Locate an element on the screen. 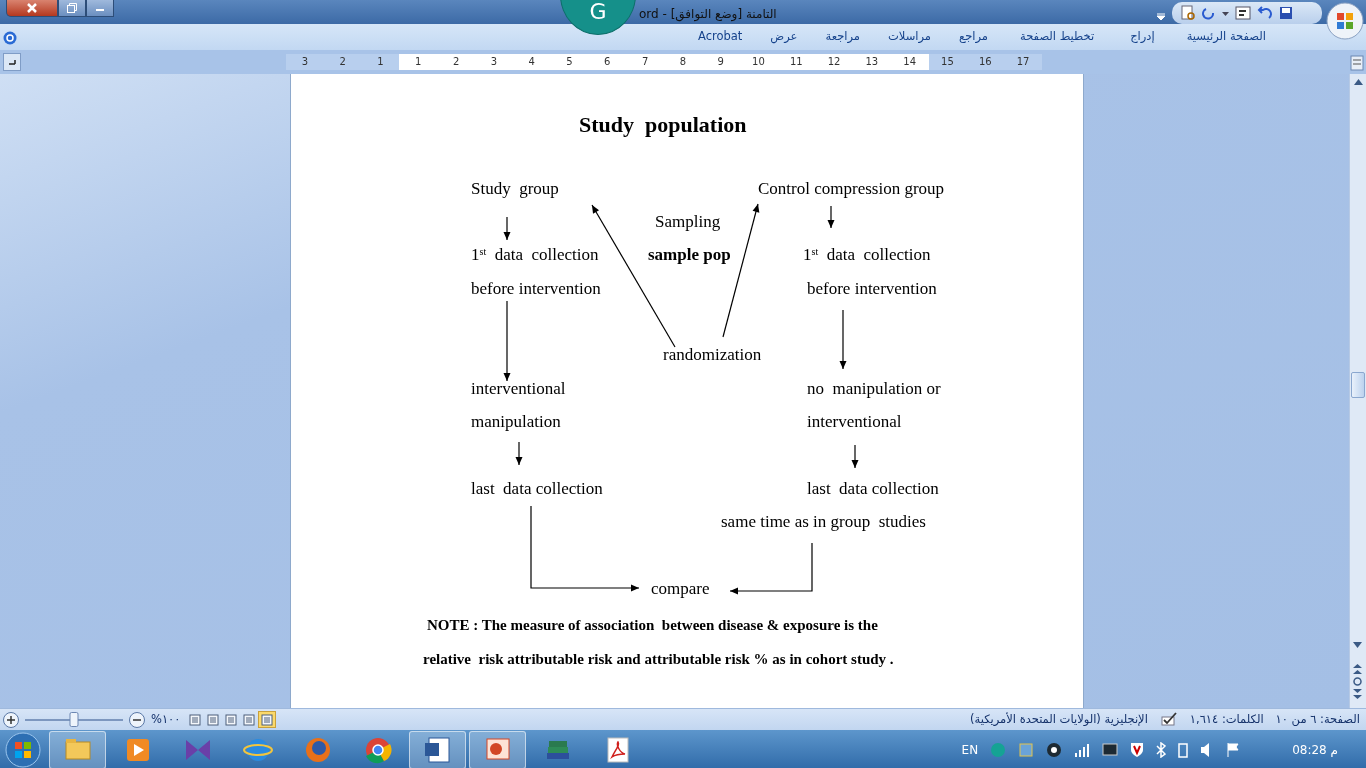 The width and height of the screenshot is (1366, 768). view-button is located at coordinates (267, 719).